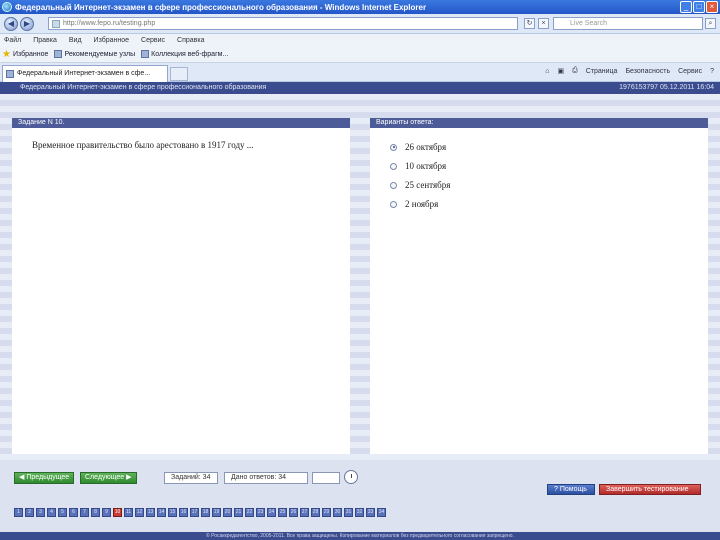  I want to click on help-label: Помощь, so click(573, 489).